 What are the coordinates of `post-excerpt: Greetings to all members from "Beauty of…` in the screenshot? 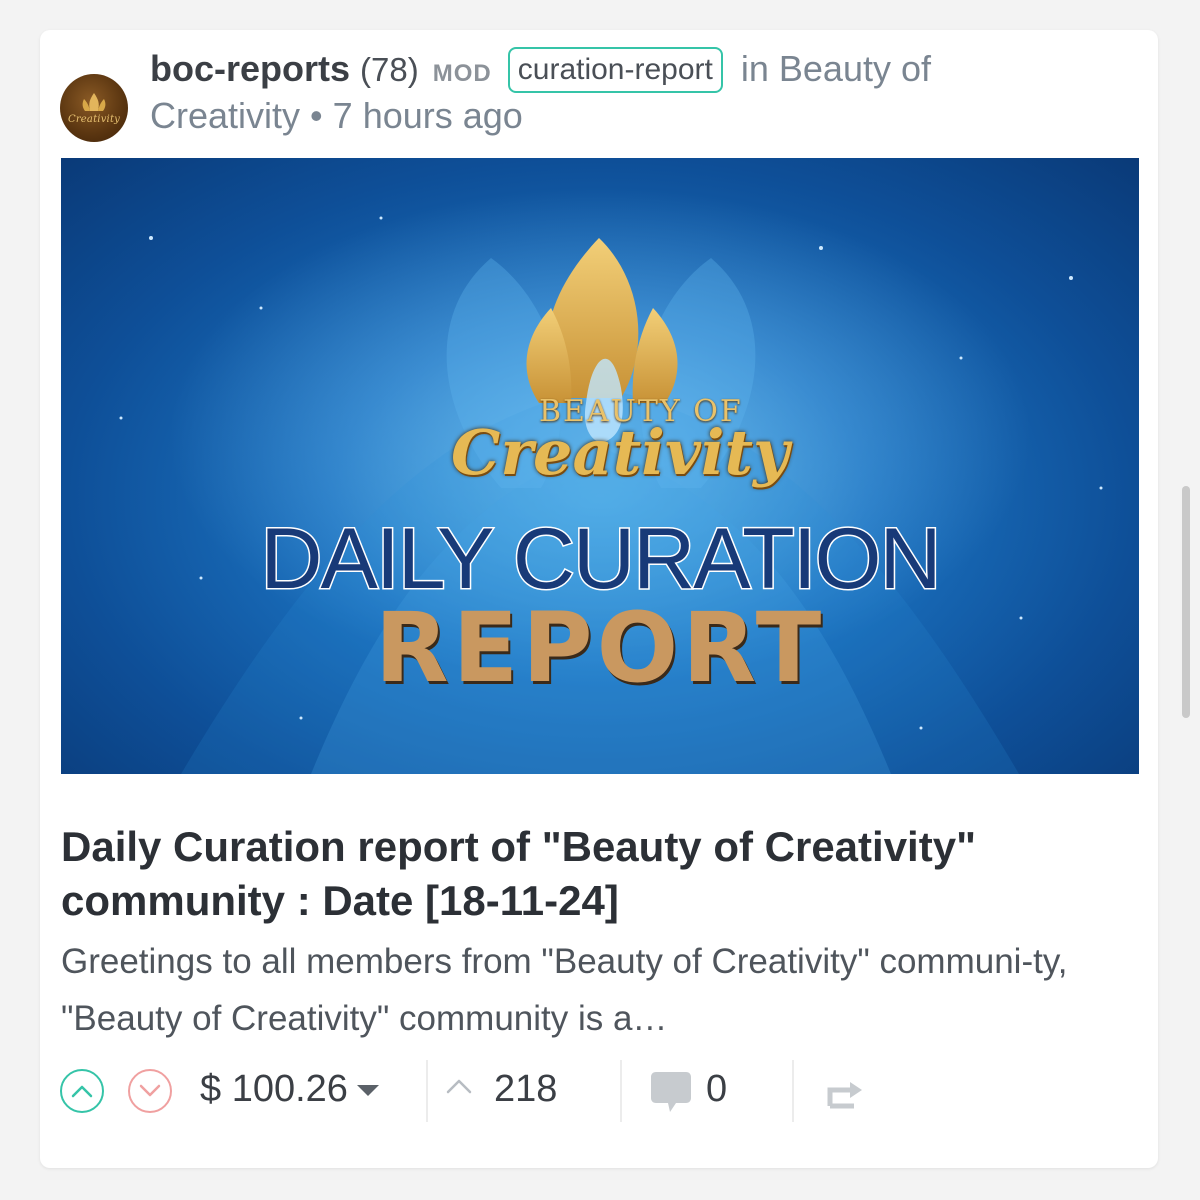 It's located at (596, 990).